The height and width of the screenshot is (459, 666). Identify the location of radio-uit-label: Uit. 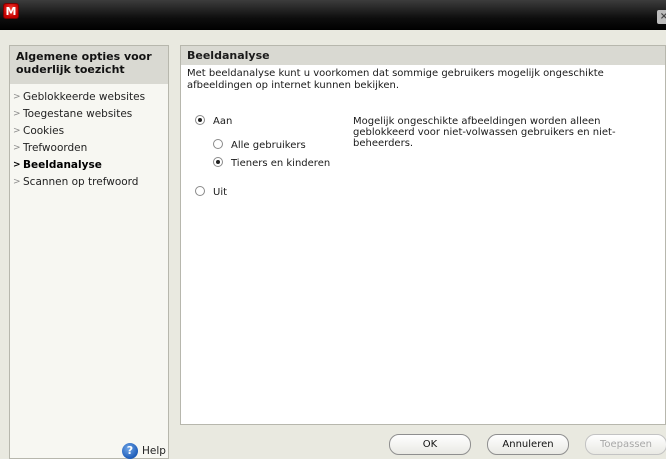
(220, 192).